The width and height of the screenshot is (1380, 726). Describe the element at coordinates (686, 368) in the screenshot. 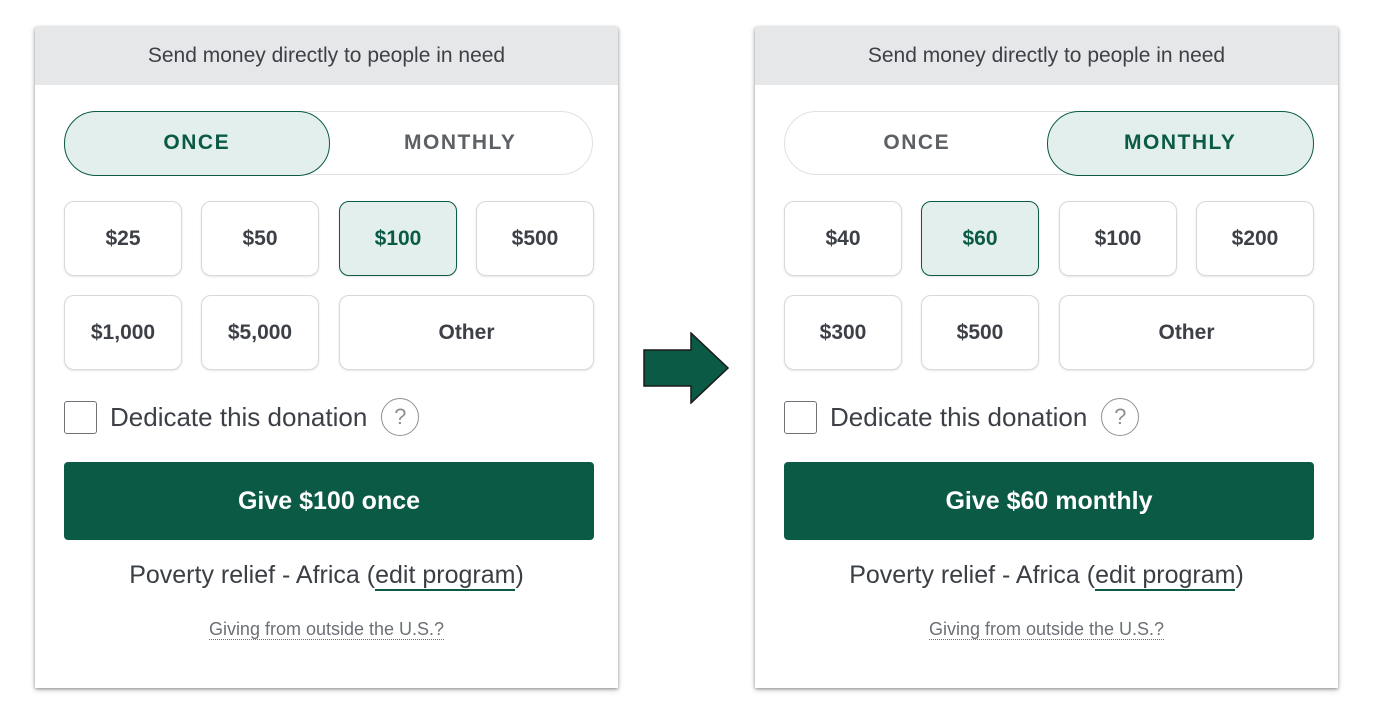

I see `right-arrow-icon` at that location.